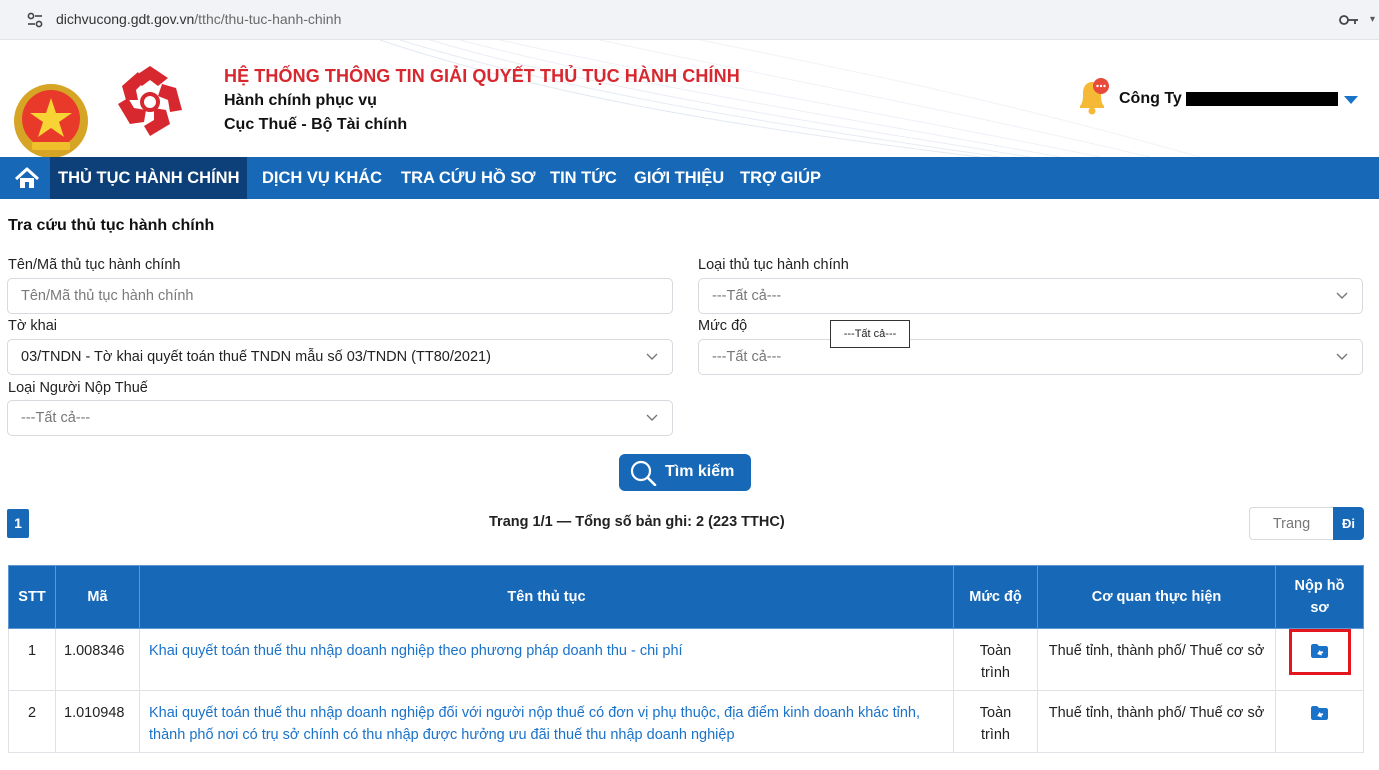  I want to click on nav-item-tin-tuc: TIN TỨC, so click(583, 178).